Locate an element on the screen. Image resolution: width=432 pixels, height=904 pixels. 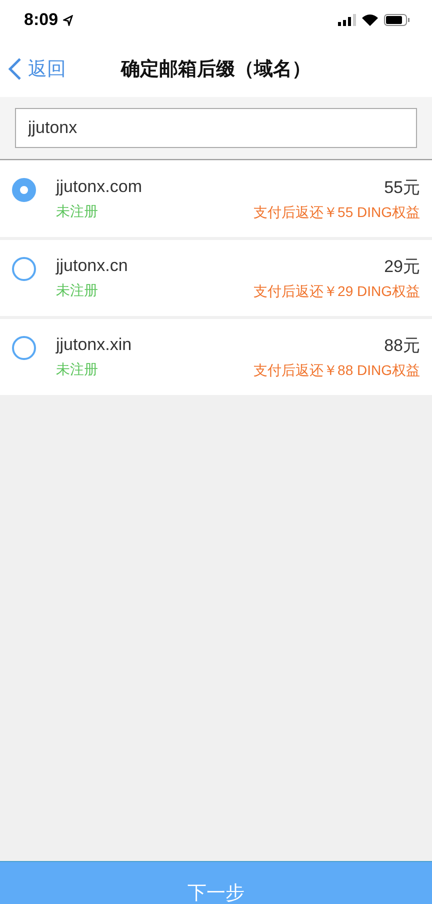
location-arrow-icon is located at coordinates (68, 20).